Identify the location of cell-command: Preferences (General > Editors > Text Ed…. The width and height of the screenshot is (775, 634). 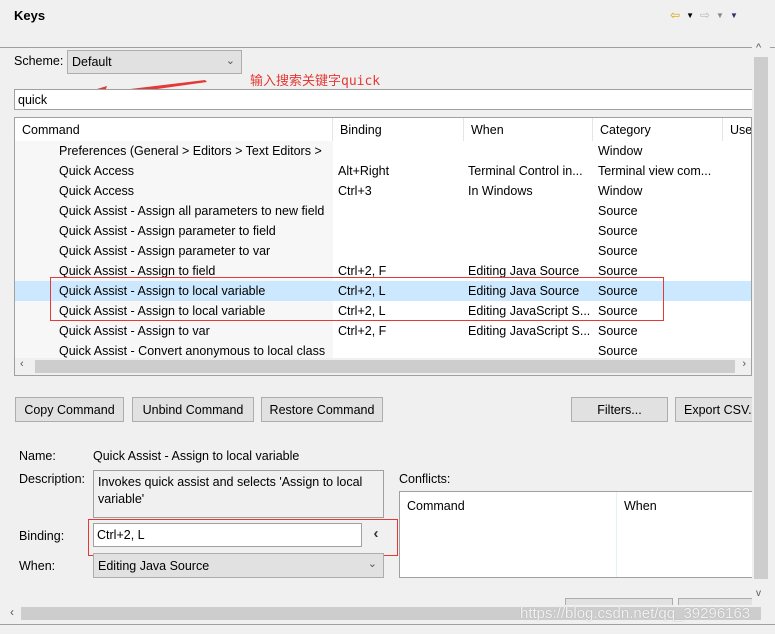
(190, 151).